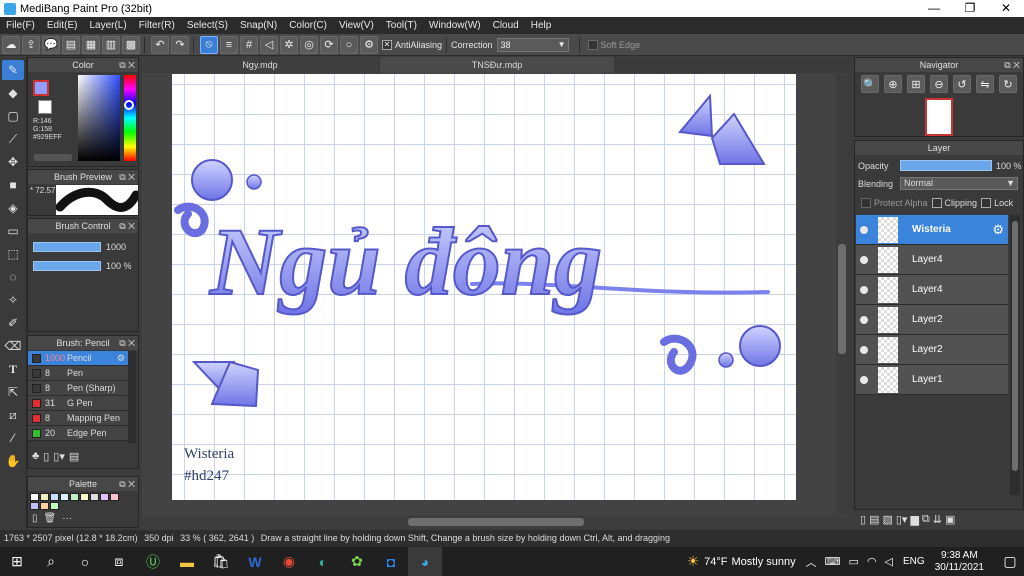  What do you see at coordinates (13, 162) in the screenshot?
I see `move-tool-icon: ✥` at bounding box center [13, 162].